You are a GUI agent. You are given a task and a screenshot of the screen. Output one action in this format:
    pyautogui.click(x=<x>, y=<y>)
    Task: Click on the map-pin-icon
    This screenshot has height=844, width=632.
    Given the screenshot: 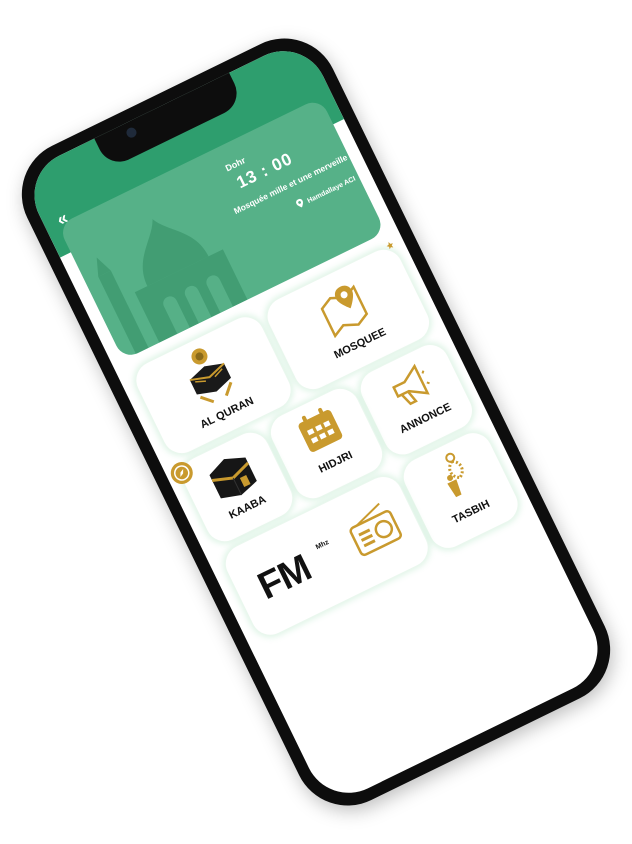 What is the action you would take?
    pyautogui.click(x=300, y=203)
    